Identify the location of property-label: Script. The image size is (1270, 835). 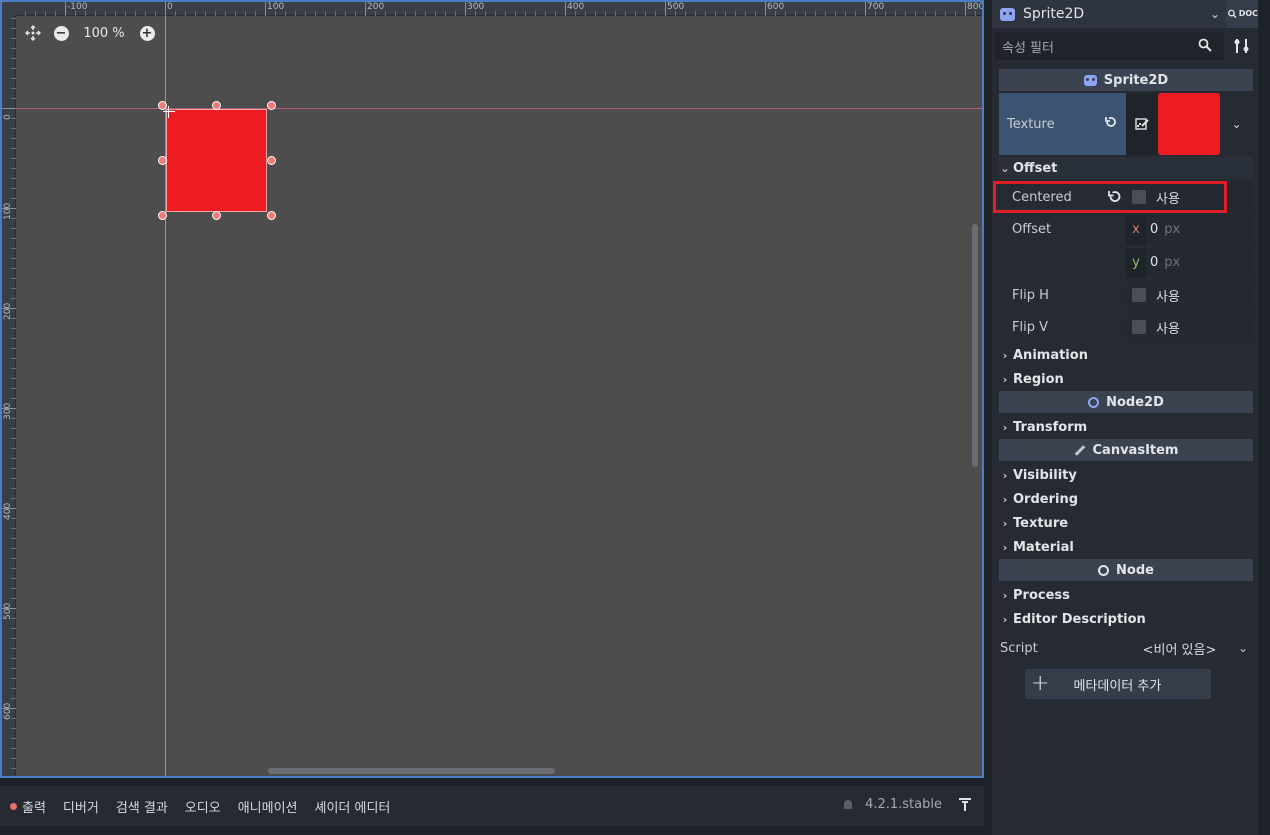
(1019, 648).